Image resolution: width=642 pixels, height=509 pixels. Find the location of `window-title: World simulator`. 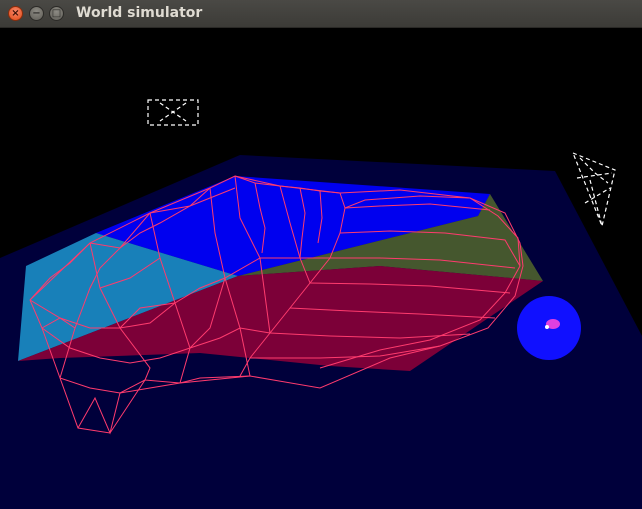

window-title: World simulator is located at coordinates (139, 13).